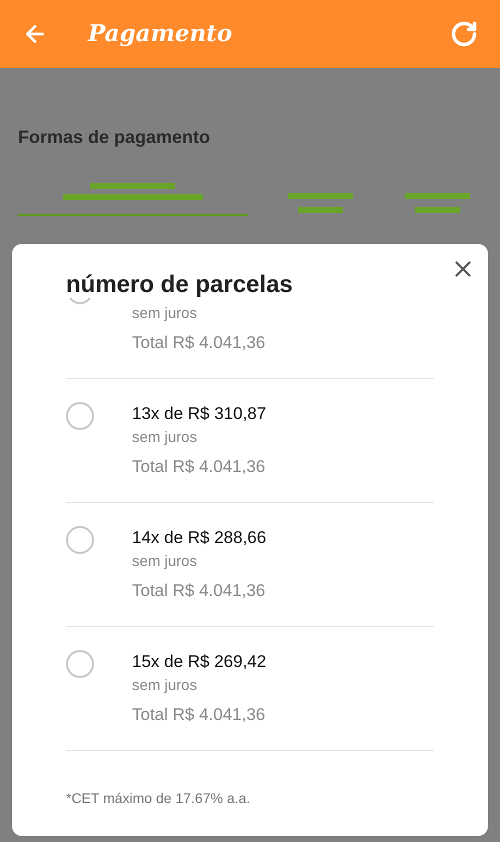  I want to click on section-title: Formas de pagamento, so click(114, 137).